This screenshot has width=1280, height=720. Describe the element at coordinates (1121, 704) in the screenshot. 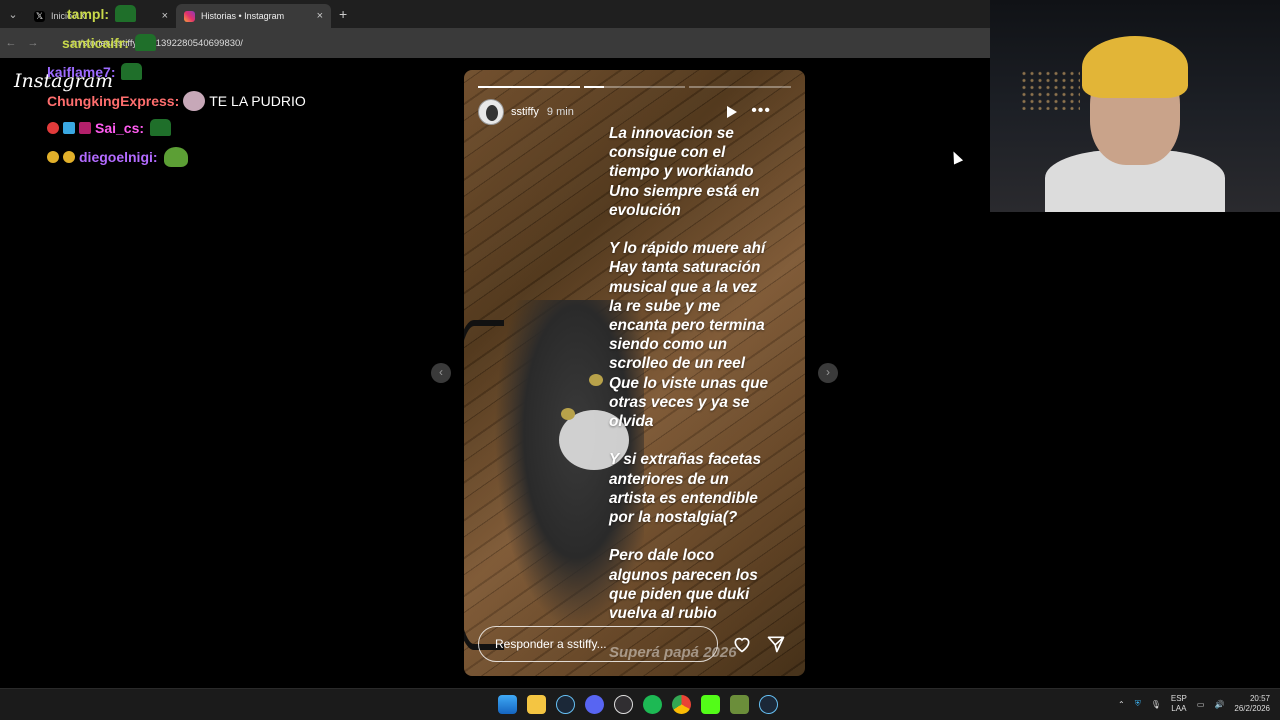

I see `chevron-up-icon: ⌃` at that location.